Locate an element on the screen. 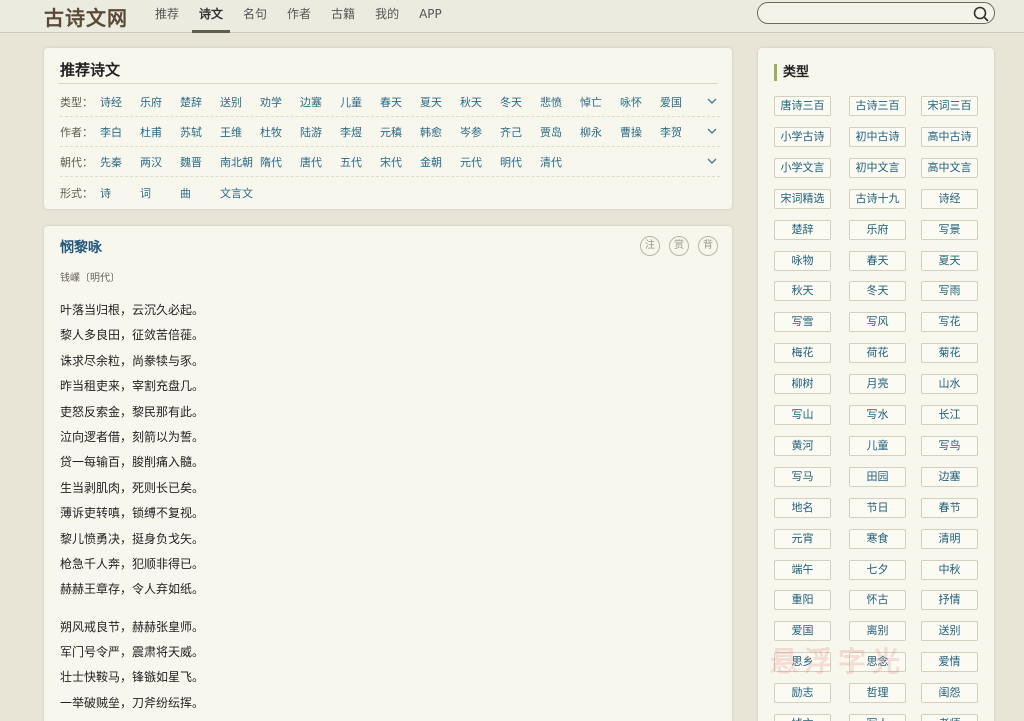 This screenshot has height=721, width=1024. filter-link: 南北朝 is located at coordinates (236, 162).